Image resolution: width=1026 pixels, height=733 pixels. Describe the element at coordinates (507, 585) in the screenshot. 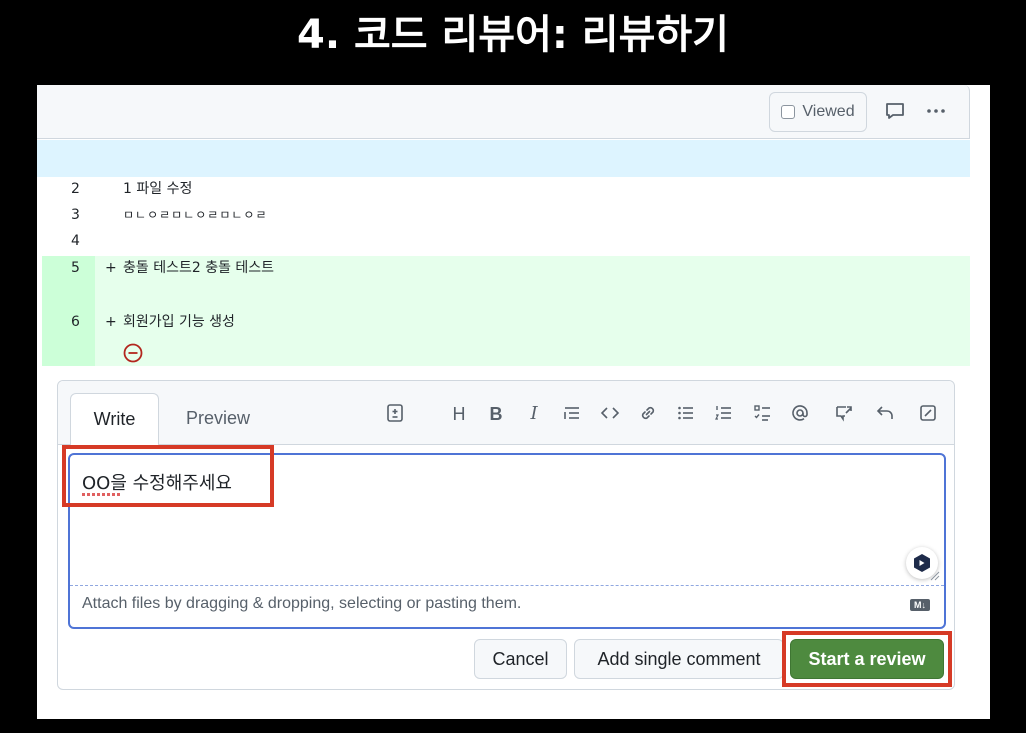

I see `attach-divider` at that location.